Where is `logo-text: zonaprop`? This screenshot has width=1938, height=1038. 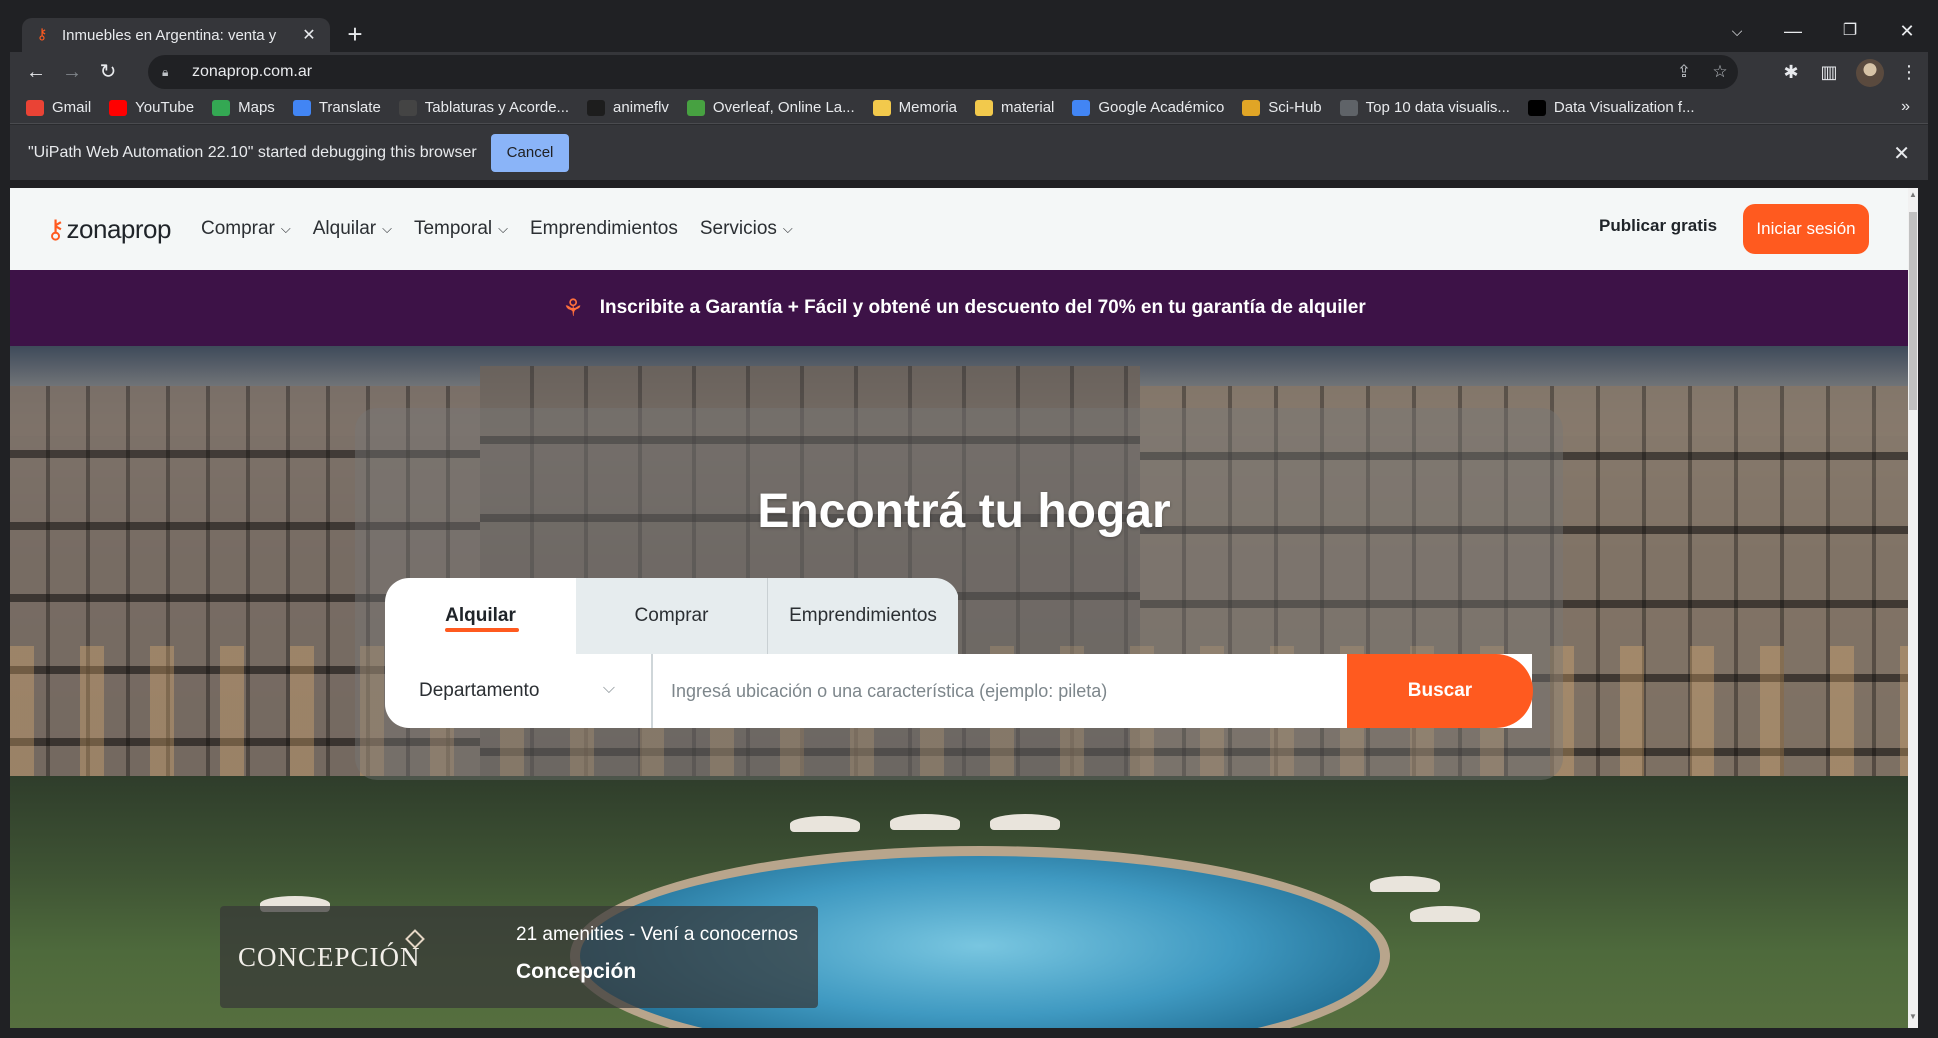
logo-text: zonaprop is located at coordinates (119, 228).